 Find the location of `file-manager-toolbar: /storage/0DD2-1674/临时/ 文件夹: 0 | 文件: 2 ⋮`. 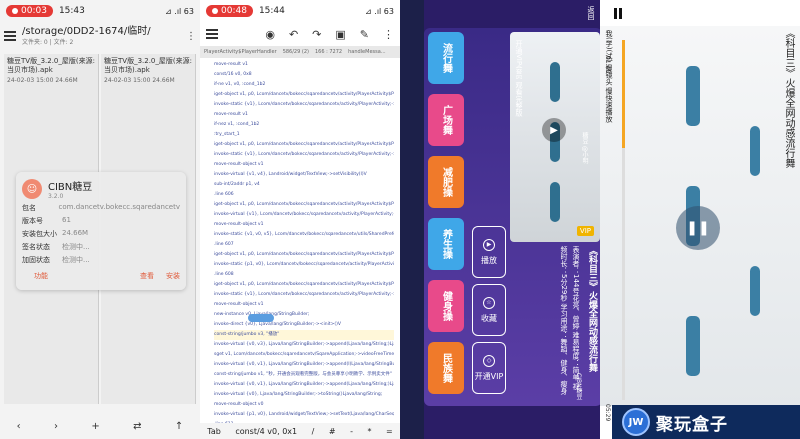

file-manager-toolbar: /storage/0DD2-1674/临时/ 文件夹: 0 | 文件: 2 ⋮ is located at coordinates (100, 36).